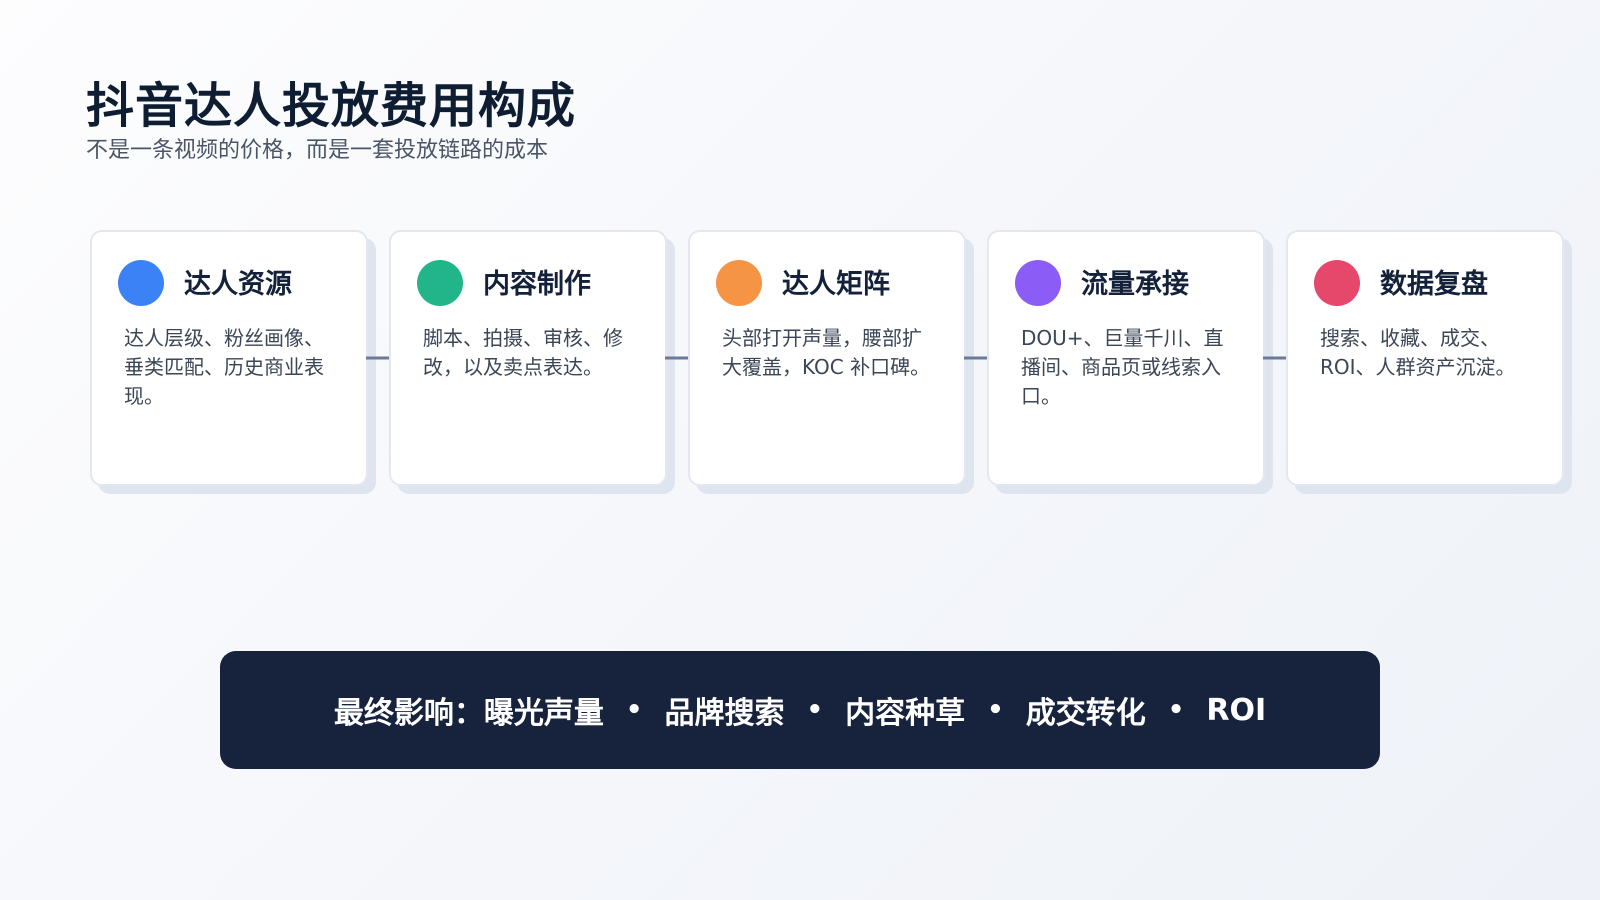  I want to click on impact-item: 成交转化, so click(1085, 713).